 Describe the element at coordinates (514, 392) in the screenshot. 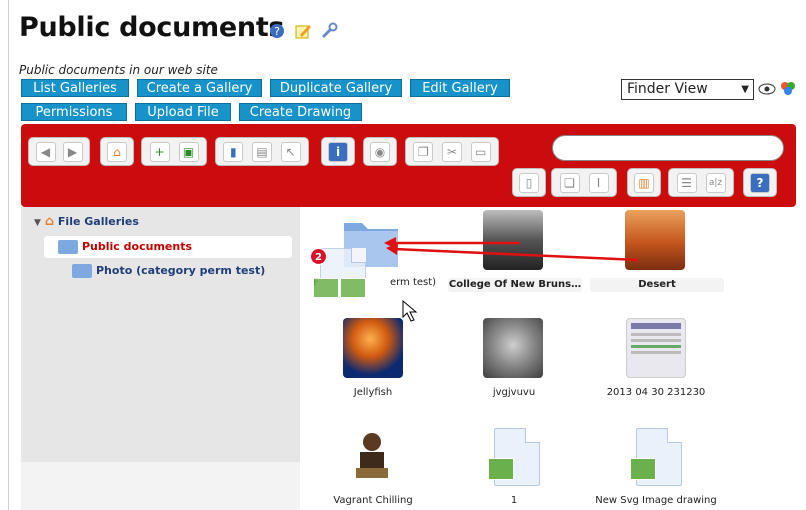

I see `jvgjvuvu-label: jvgjvuvu` at that location.